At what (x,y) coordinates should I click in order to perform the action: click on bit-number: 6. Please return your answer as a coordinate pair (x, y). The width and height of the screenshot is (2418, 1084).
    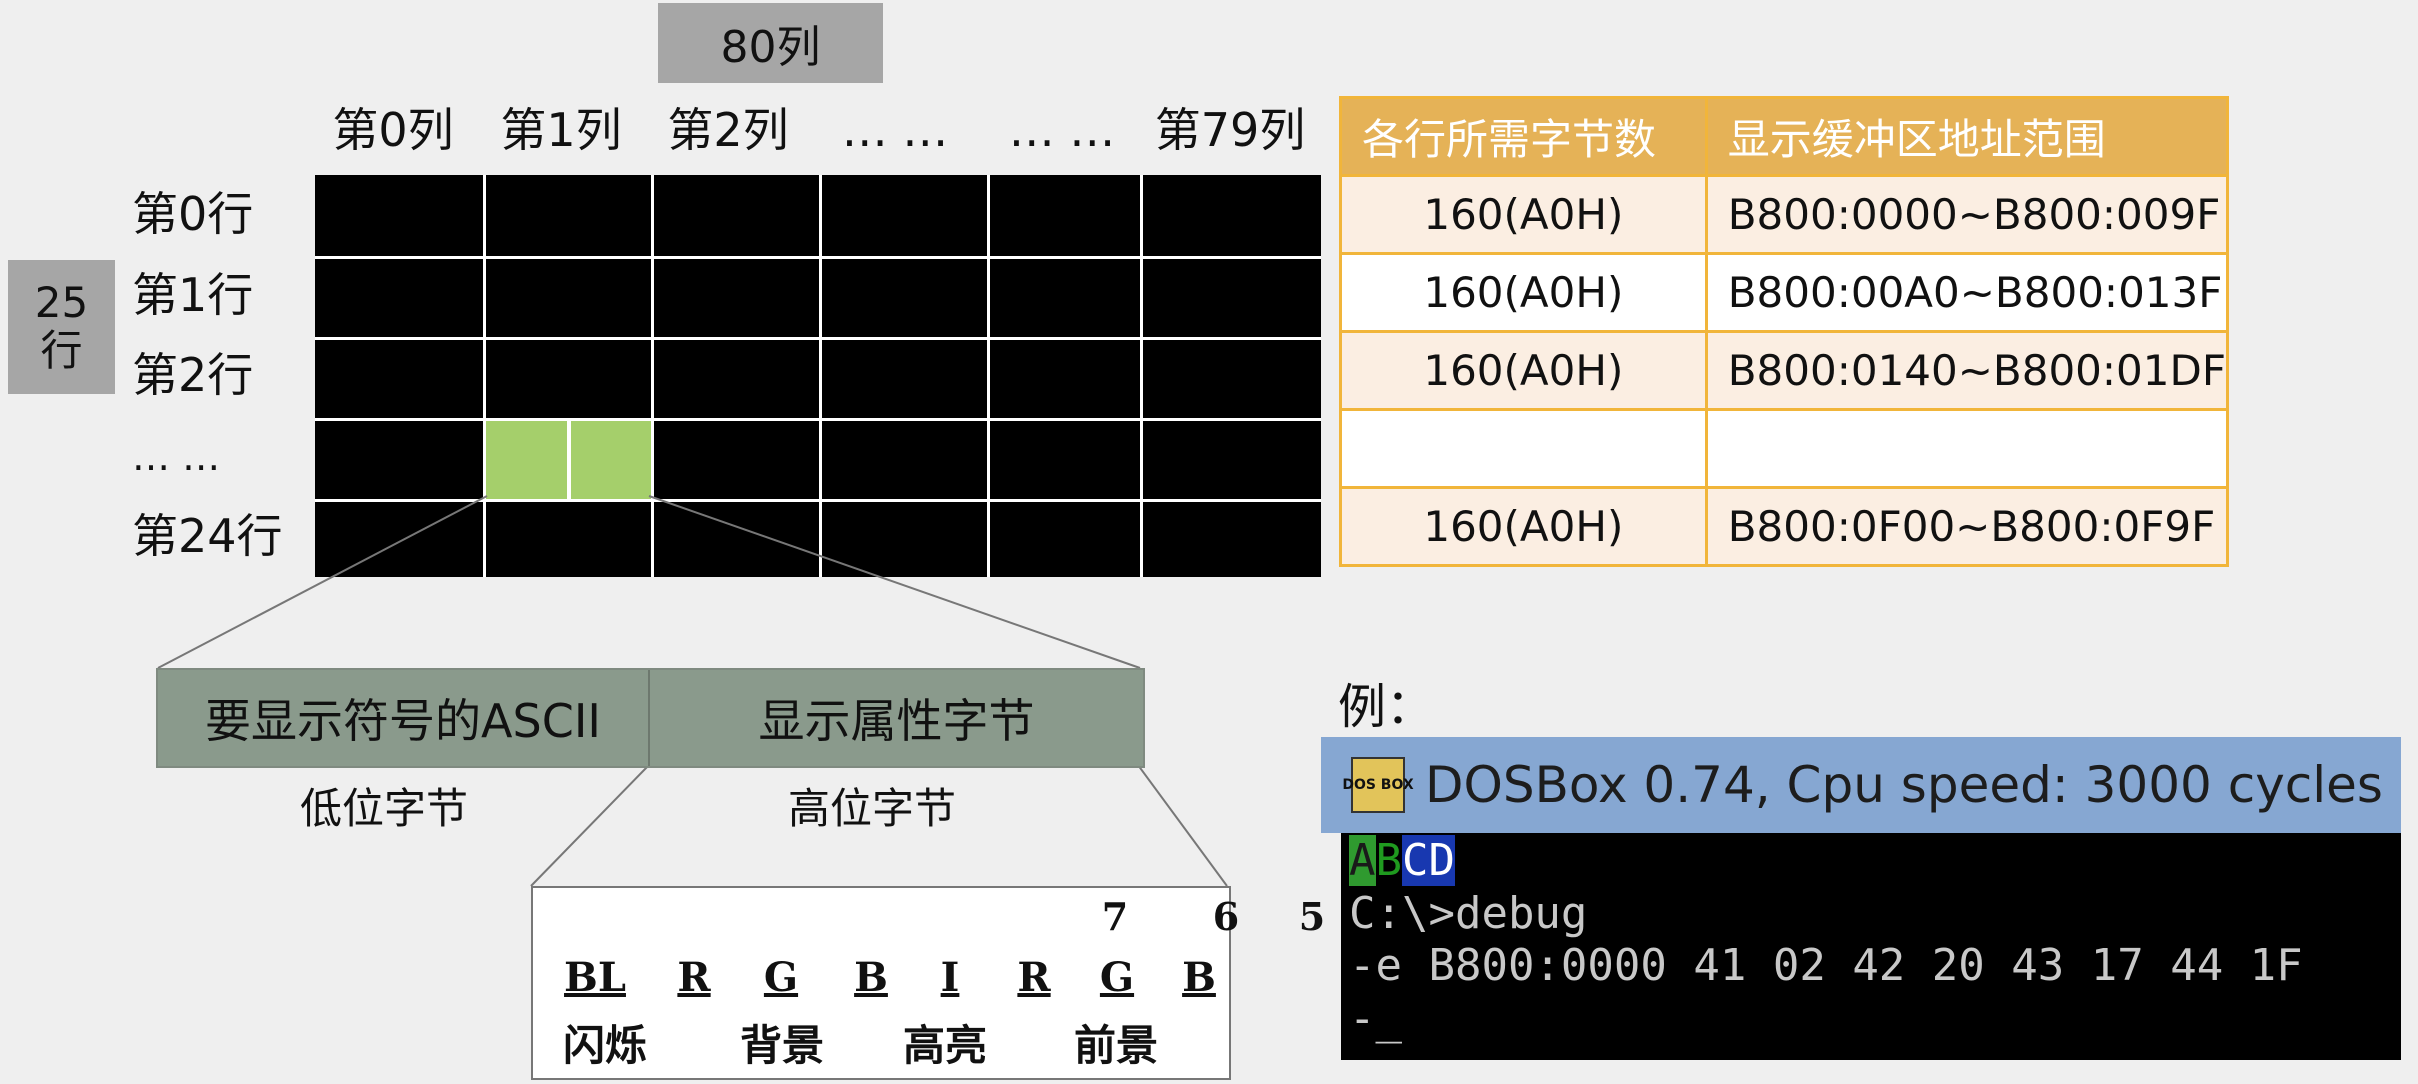
    Looking at the image, I should click on (1226, 916).